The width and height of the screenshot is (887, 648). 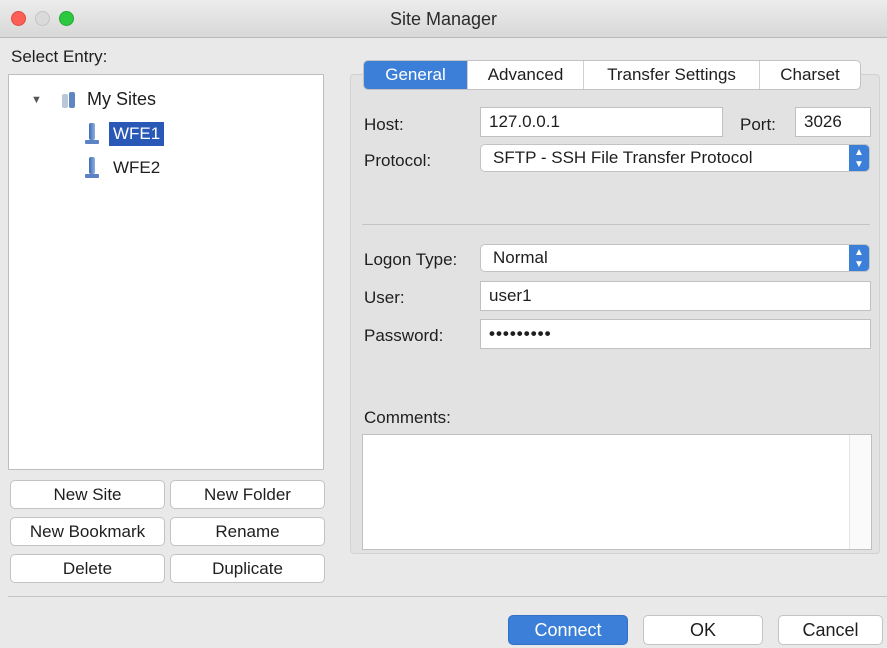 I want to click on rename-button: Rename, so click(x=247, y=531).